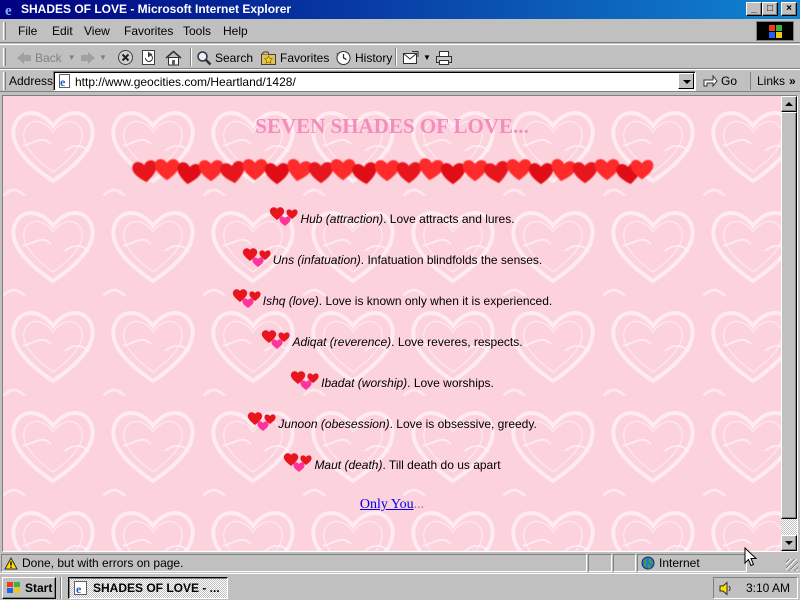 The height and width of the screenshot is (600, 800). What do you see at coordinates (185, 82) in the screenshot?
I see `address-url: http://www.geocities.com/Heartland/1428/` at bounding box center [185, 82].